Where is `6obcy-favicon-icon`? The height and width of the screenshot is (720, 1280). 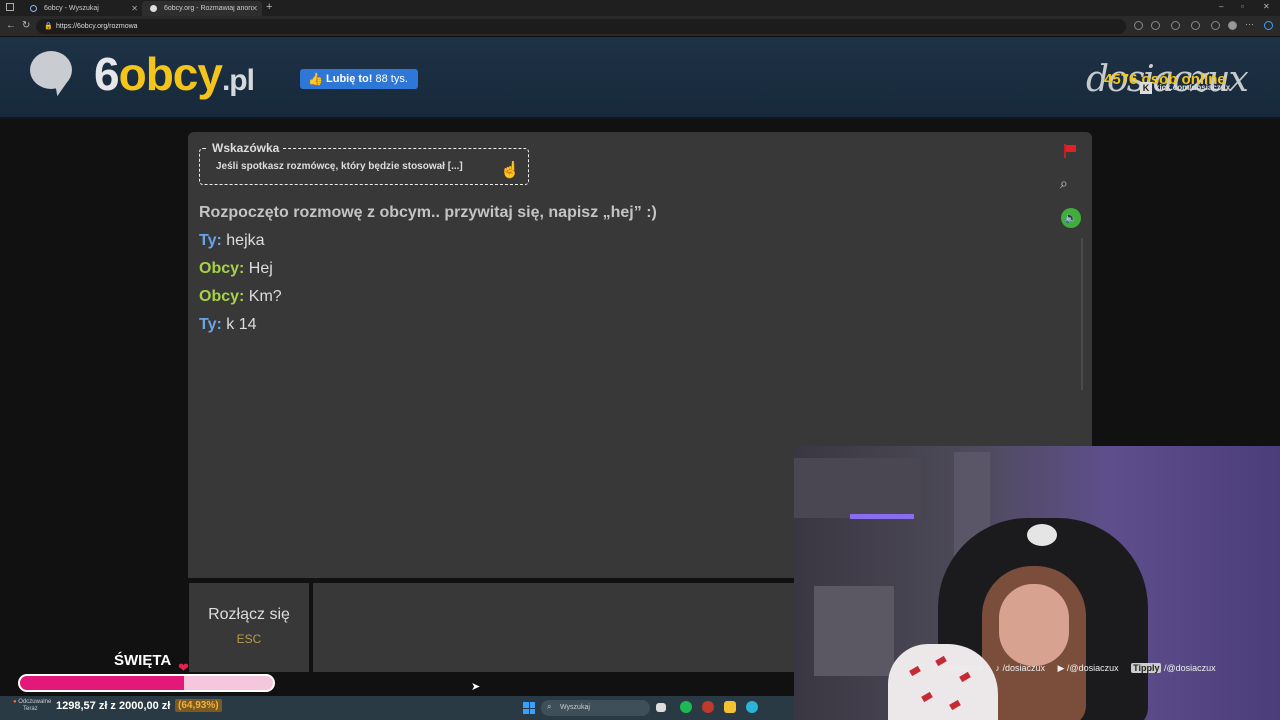
6obcy-favicon-icon is located at coordinates (153, 8).